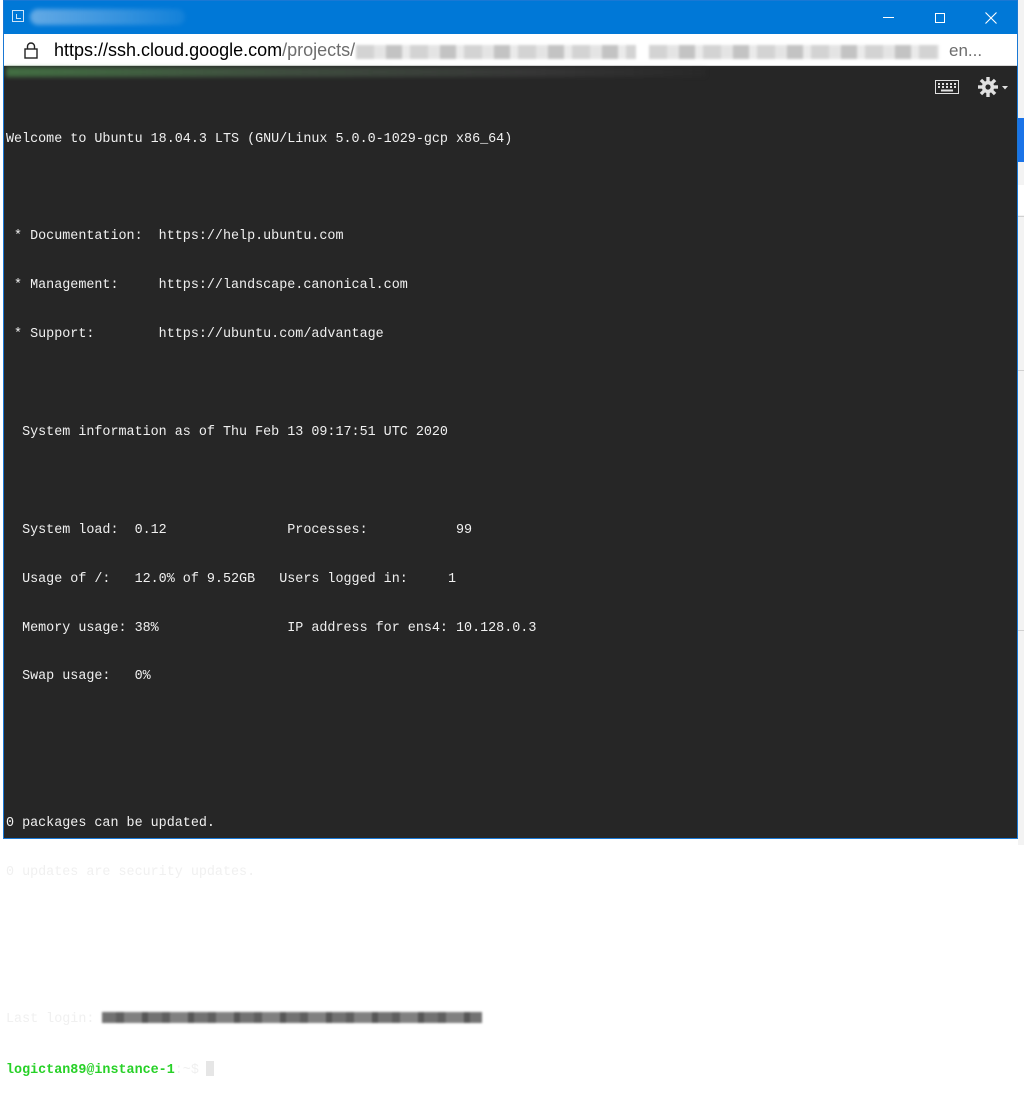  What do you see at coordinates (107, 17) in the screenshot?
I see `window-title-redacted` at bounding box center [107, 17].